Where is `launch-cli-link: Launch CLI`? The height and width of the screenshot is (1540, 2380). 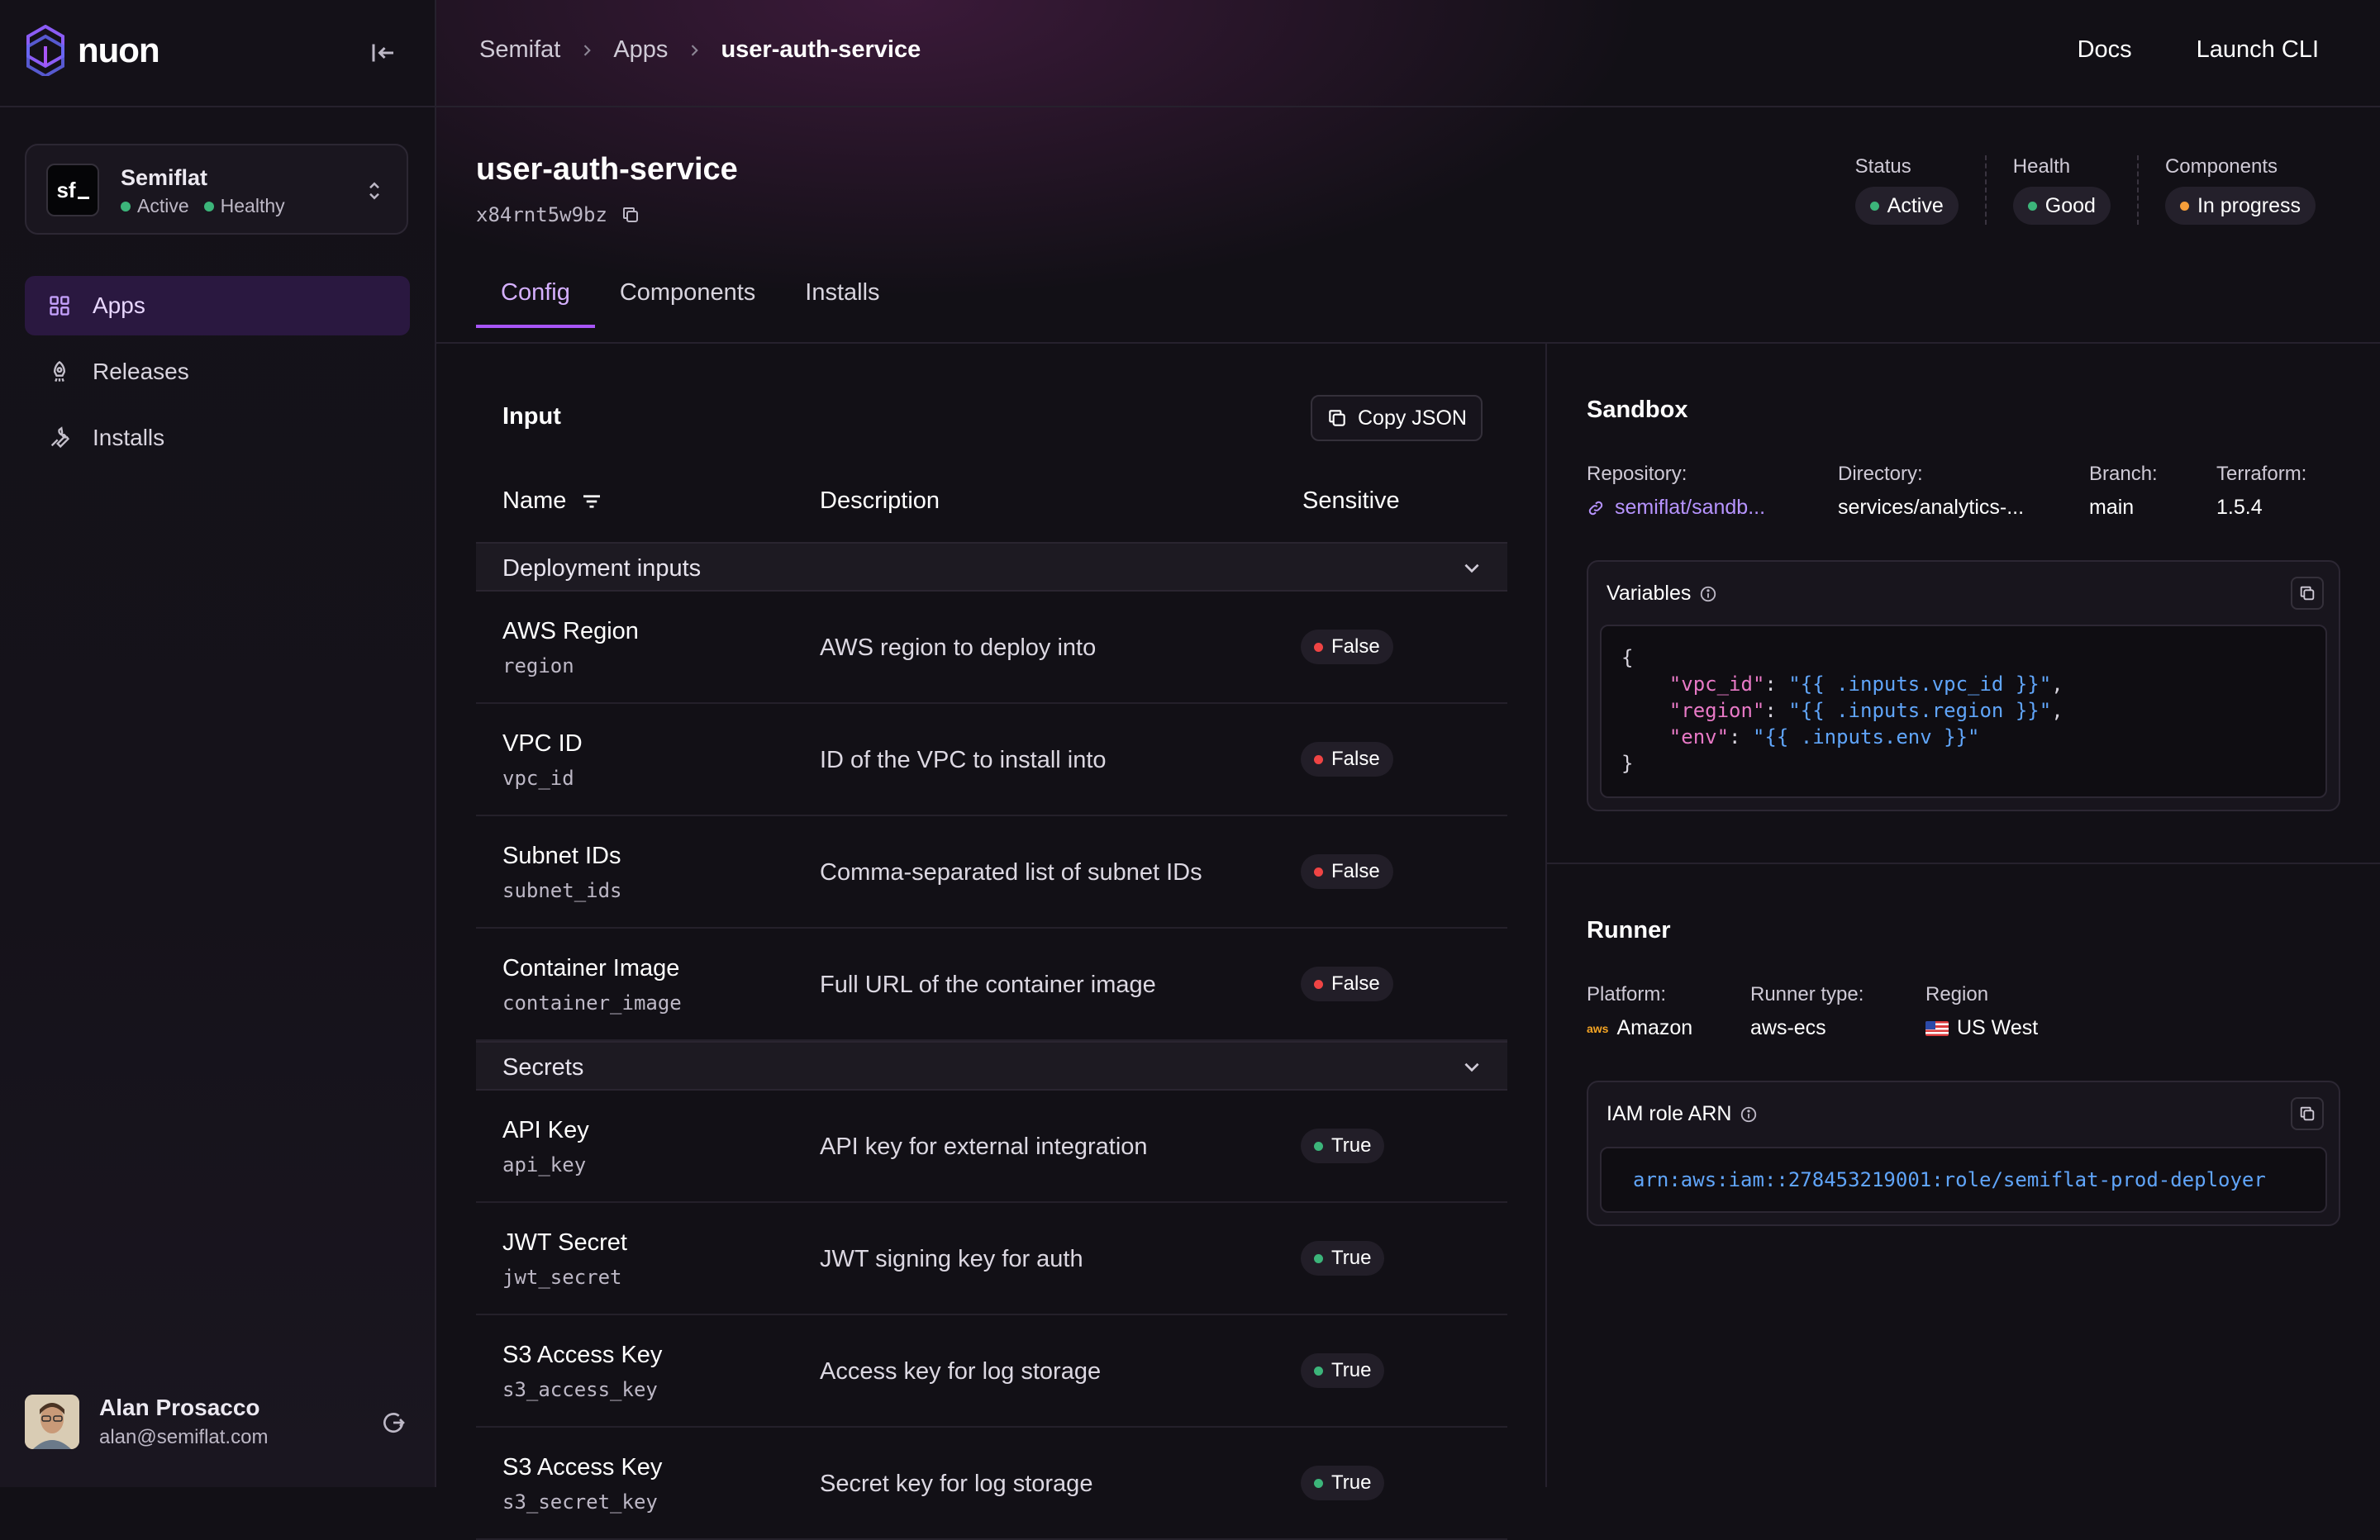
launch-cli-link: Launch CLI is located at coordinates (2258, 50).